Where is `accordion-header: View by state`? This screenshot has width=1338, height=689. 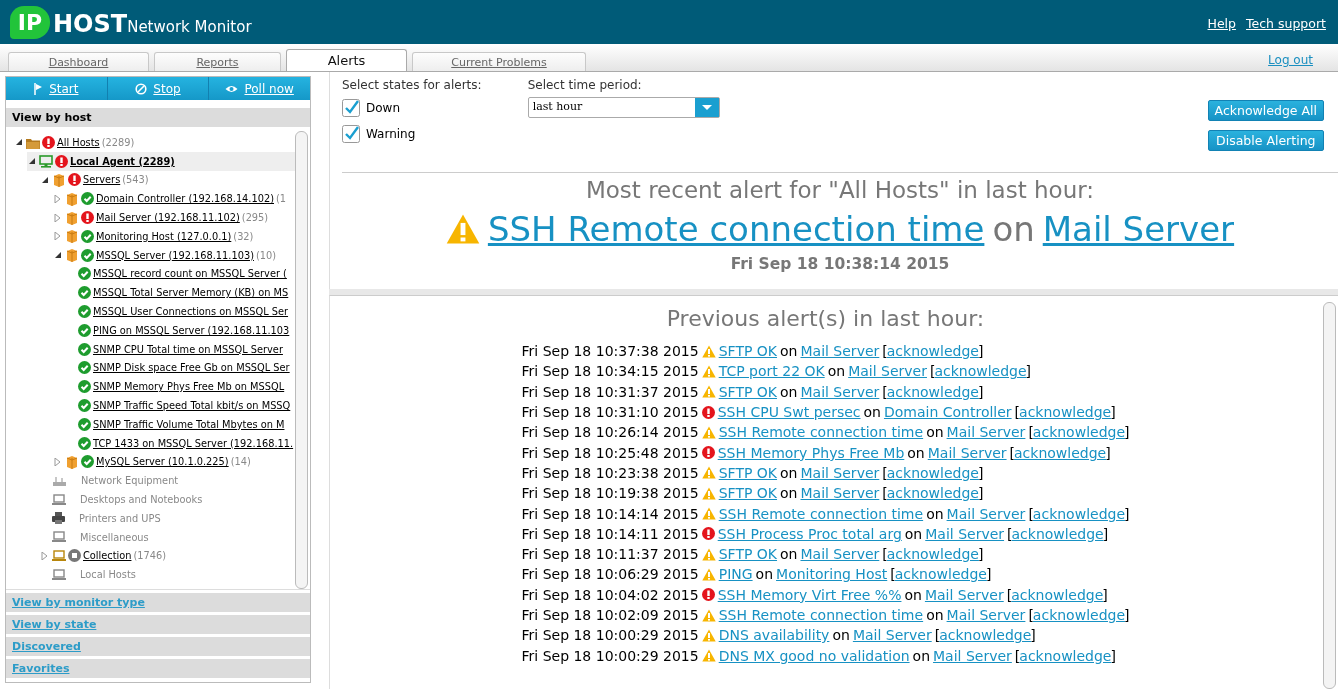 accordion-header: View by state is located at coordinates (158, 624).